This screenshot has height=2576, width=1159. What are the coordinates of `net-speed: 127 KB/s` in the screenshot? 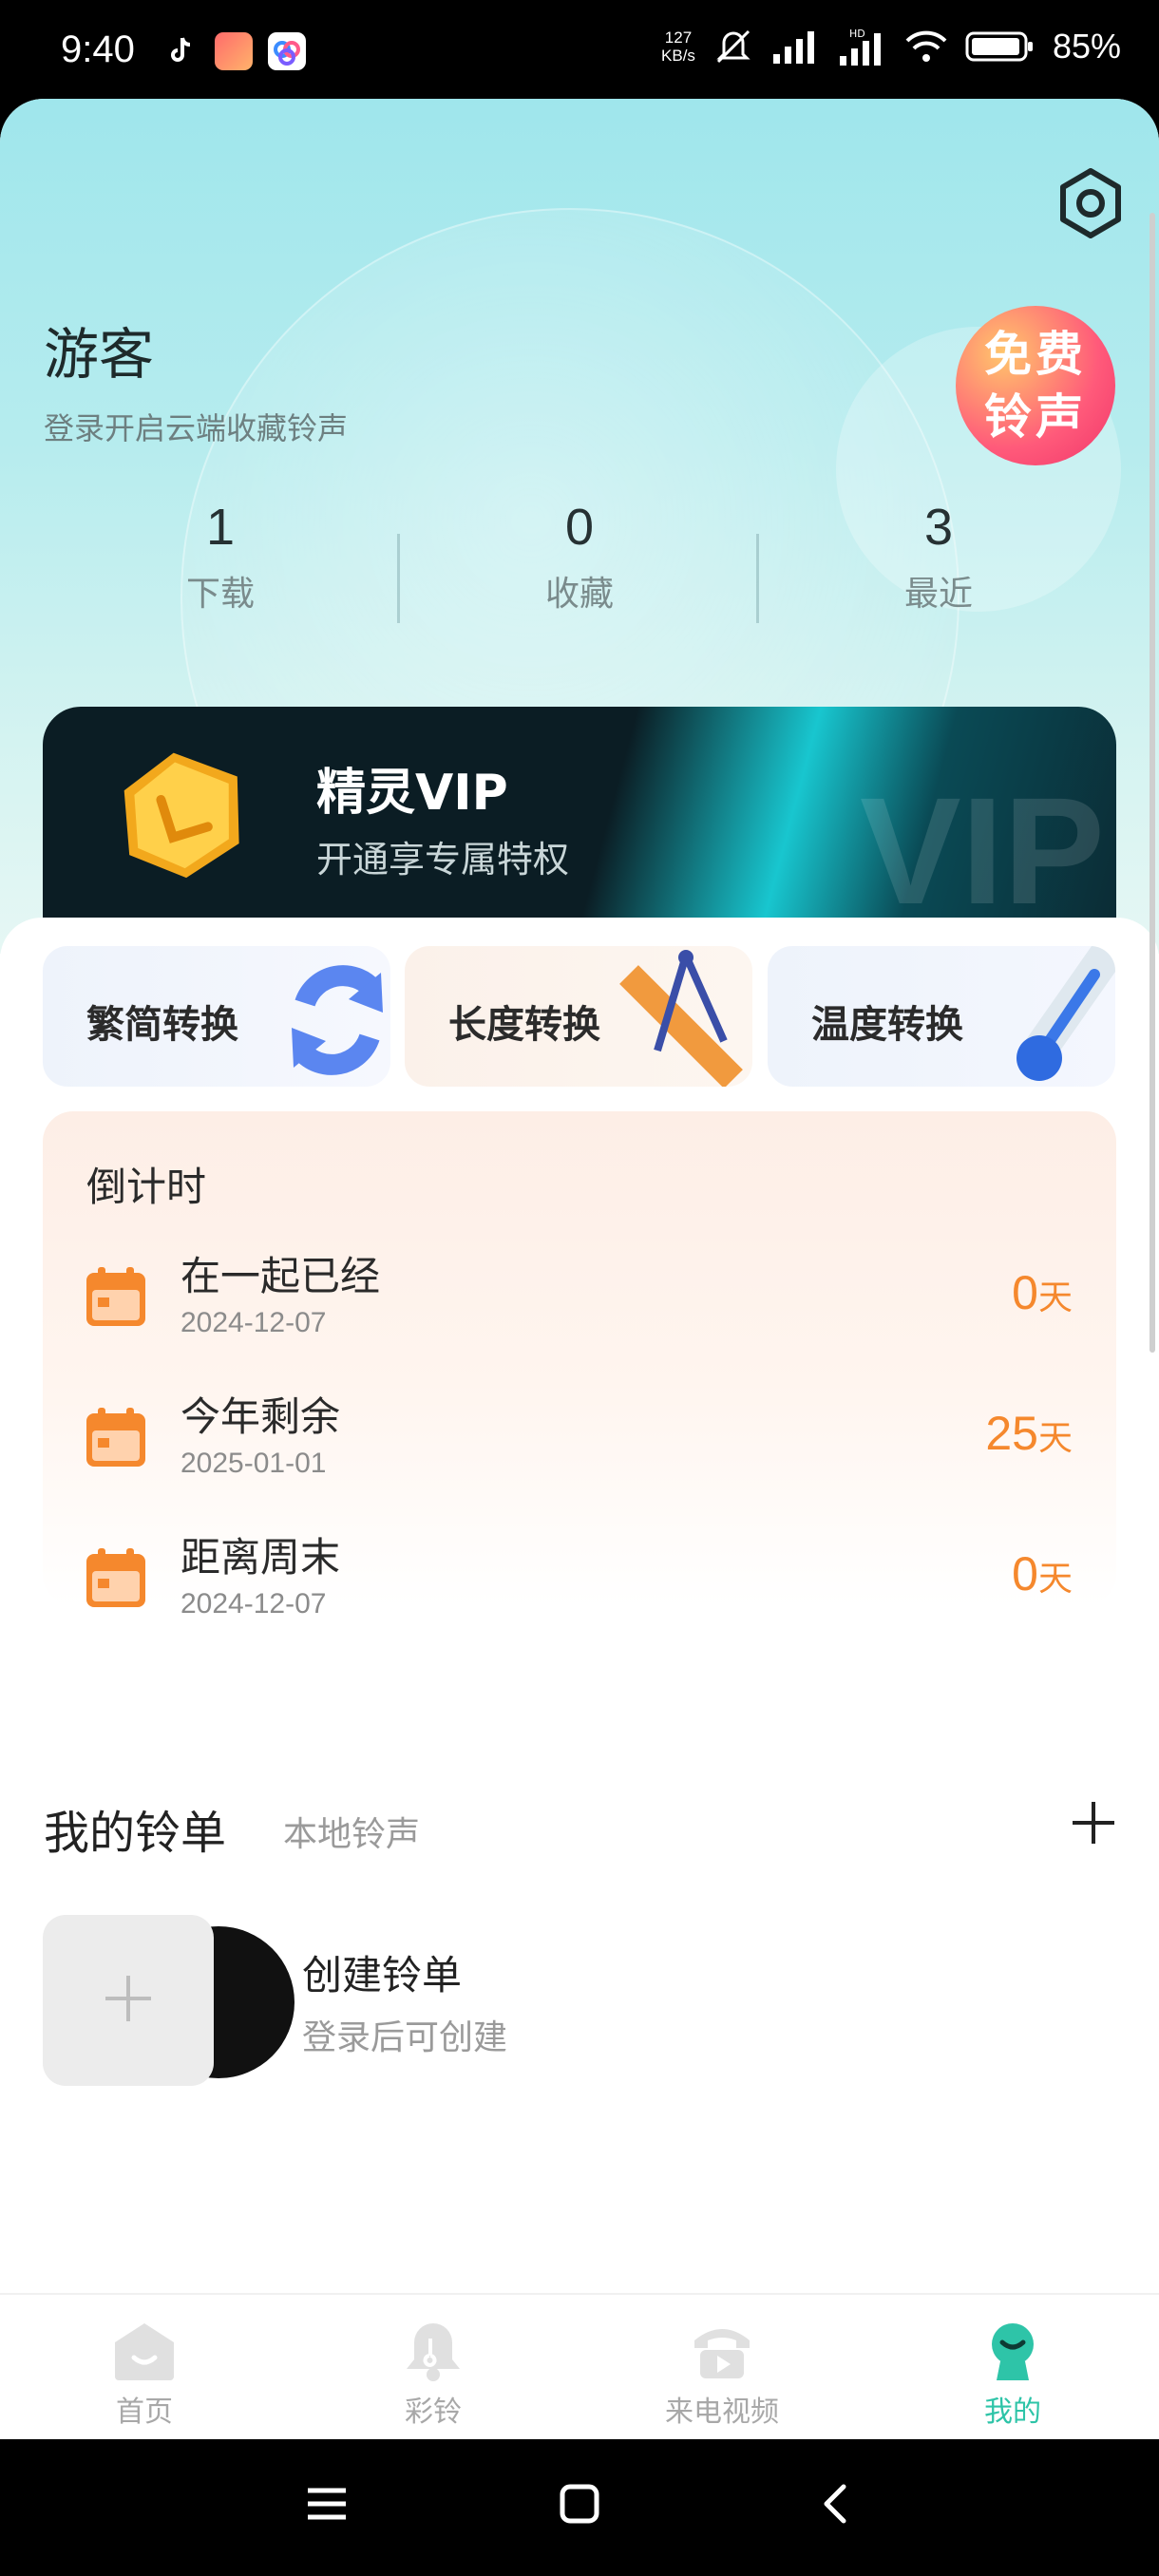 It's located at (678, 46).